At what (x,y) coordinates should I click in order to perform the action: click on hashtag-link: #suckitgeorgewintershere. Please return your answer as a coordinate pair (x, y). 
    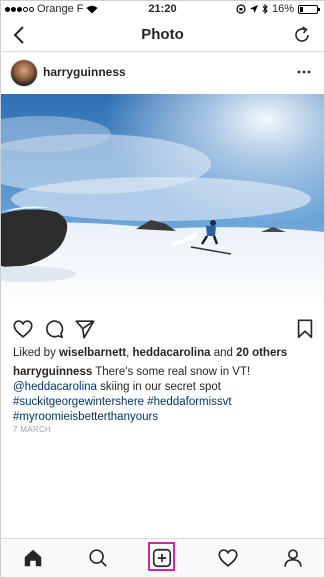
    Looking at the image, I should click on (78, 402).